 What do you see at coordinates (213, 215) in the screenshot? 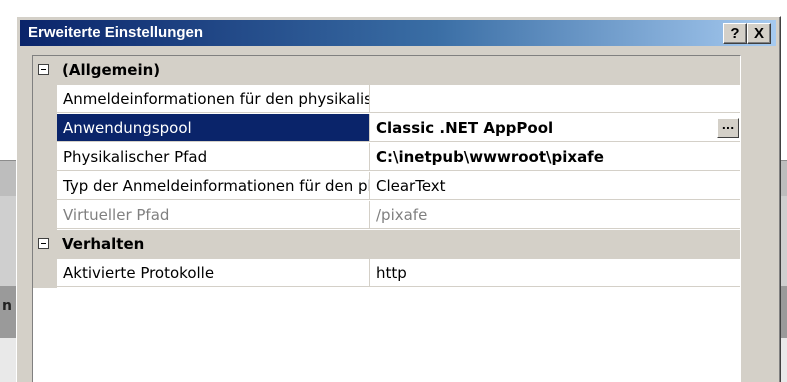
I see `property-name: Virtueller Pfad` at bounding box center [213, 215].